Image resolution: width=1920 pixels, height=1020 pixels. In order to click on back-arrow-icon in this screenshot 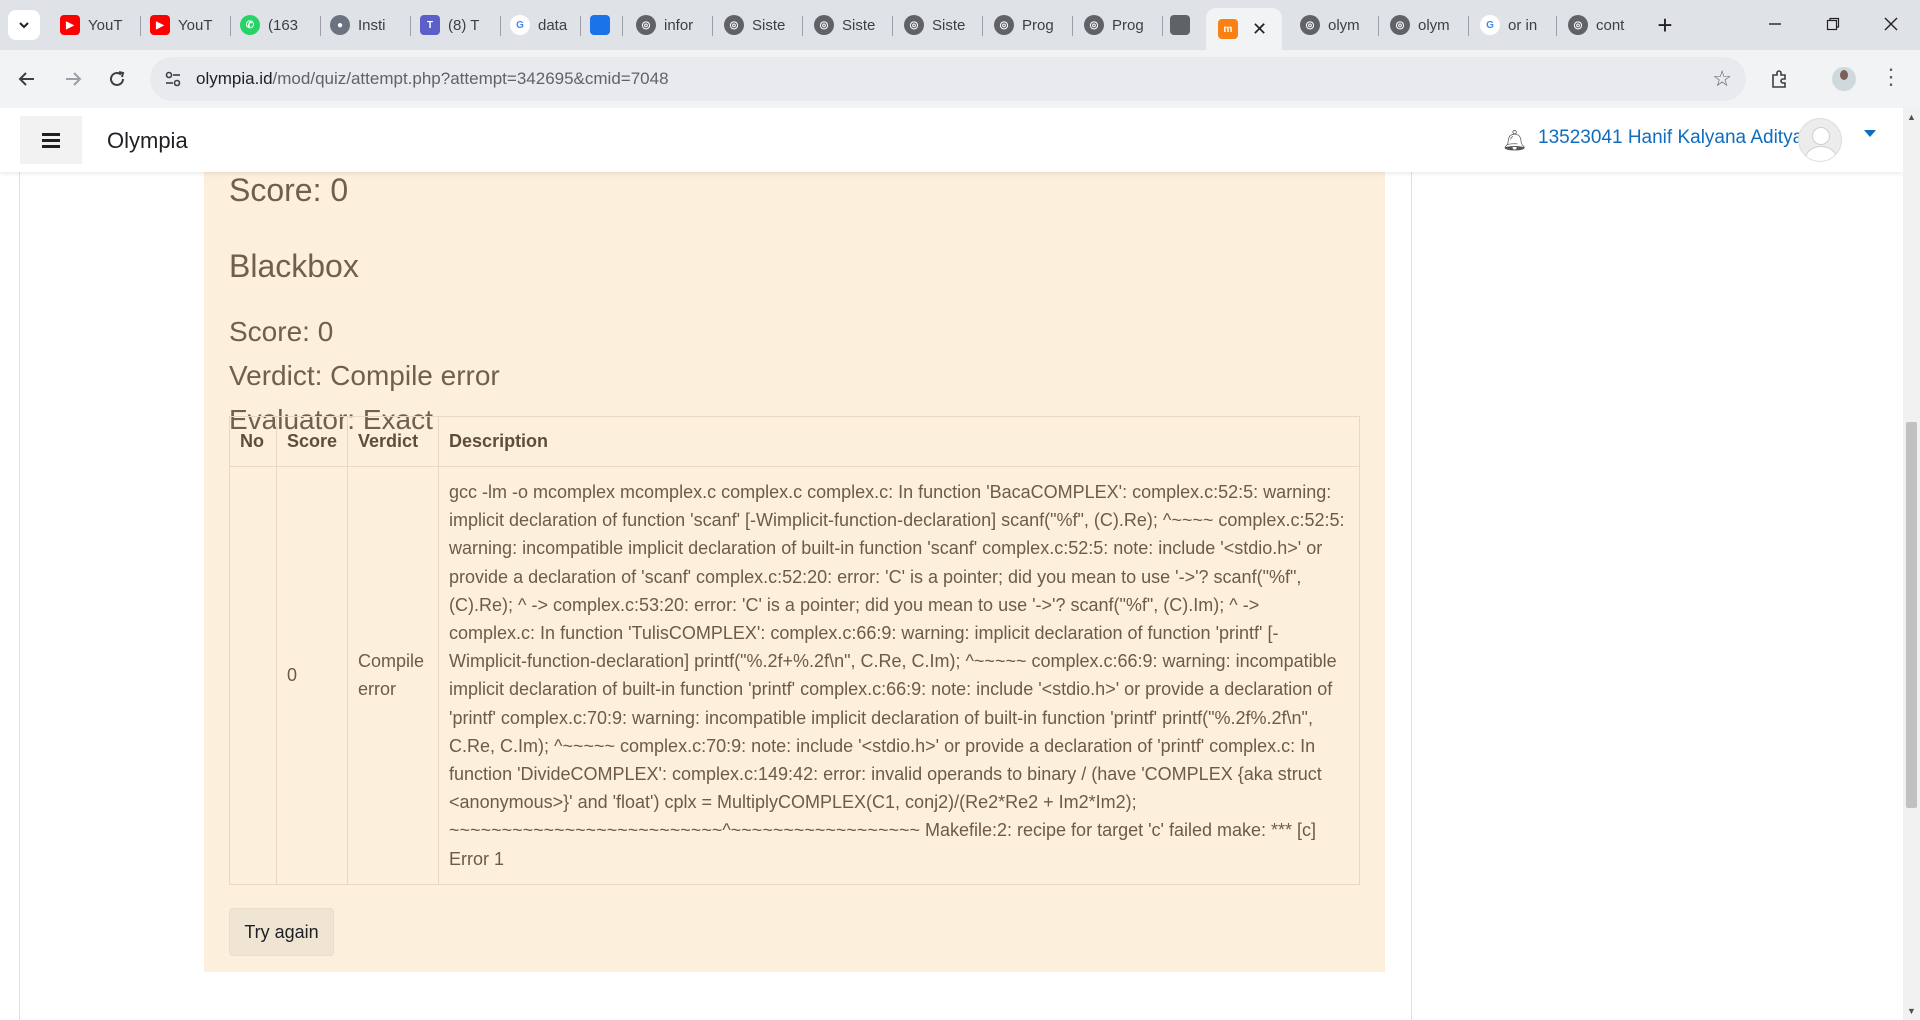, I will do `click(26, 79)`.